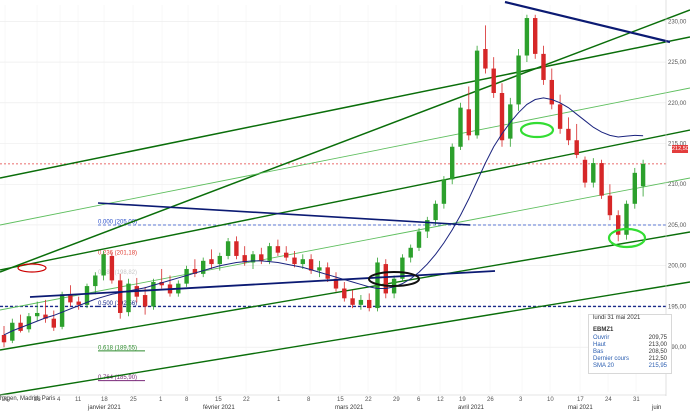 The height and width of the screenshot is (411, 690). I want to click on x-day-label: 24, so click(608, 400).